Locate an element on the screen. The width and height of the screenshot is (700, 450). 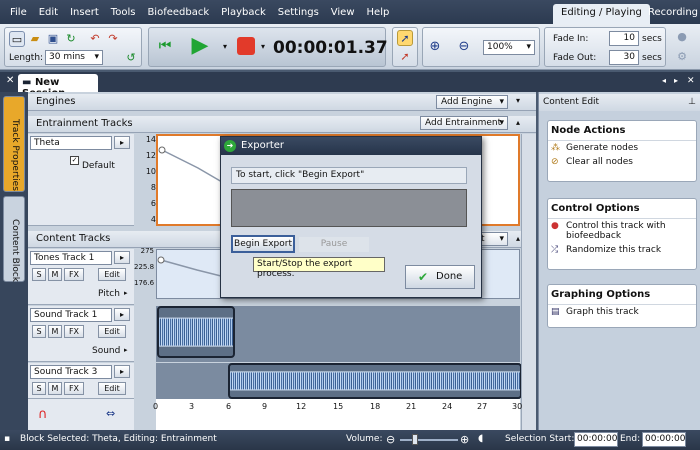
fit-width-icon: ⇔ is located at coordinates (110, 413).